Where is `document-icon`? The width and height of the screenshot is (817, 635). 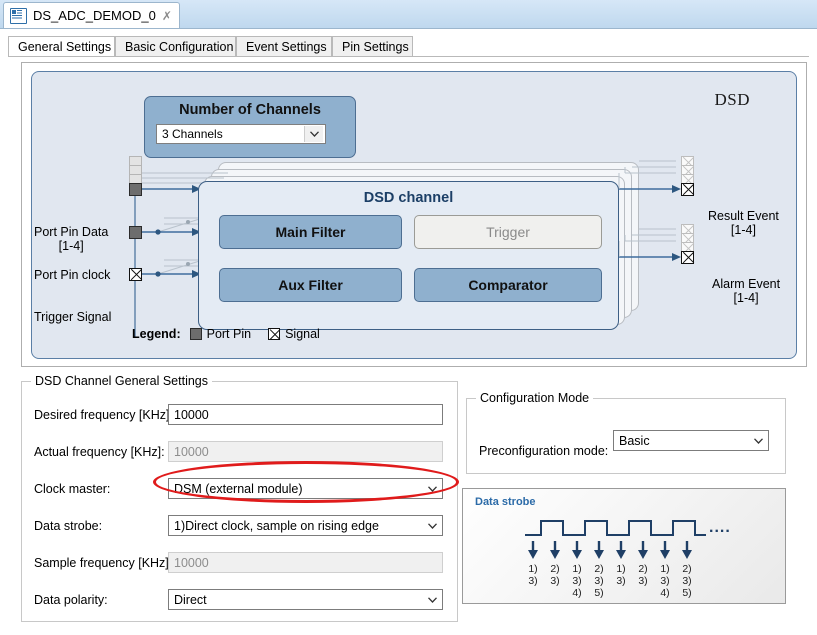 document-icon is located at coordinates (18, 15).